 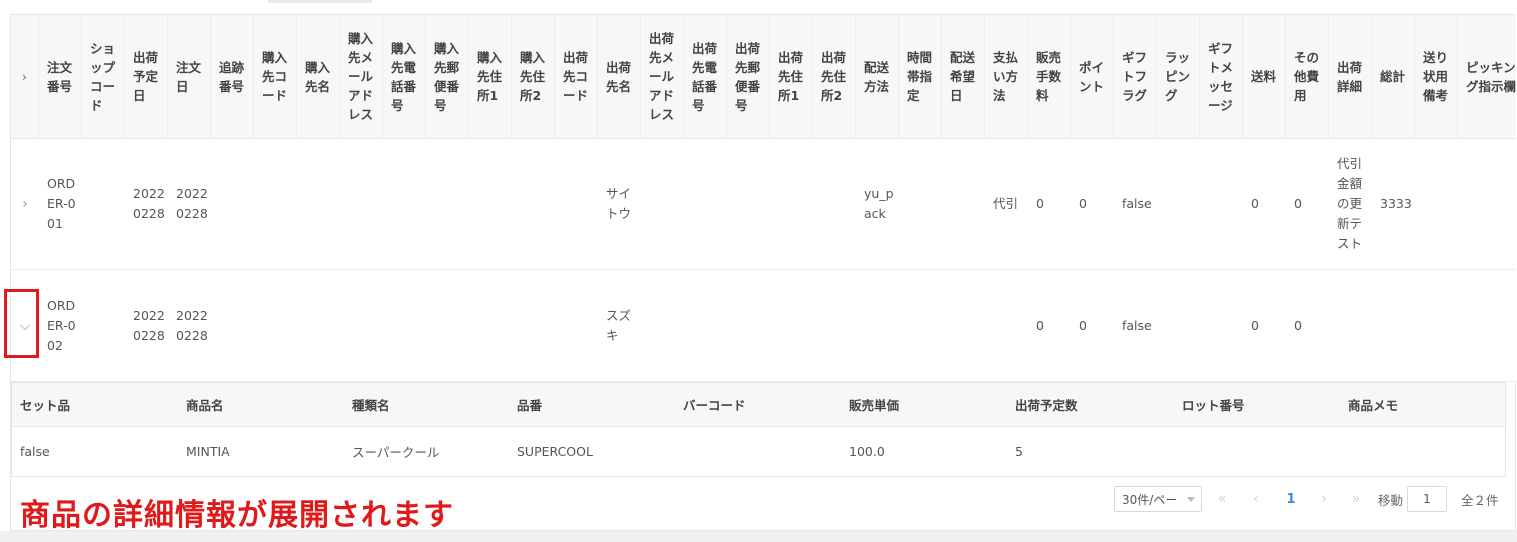 What do you see at coordinates (318, 76) in the screenshot?
I see `col-buyer-name: 購入先名` at bounding box center [318, 76].